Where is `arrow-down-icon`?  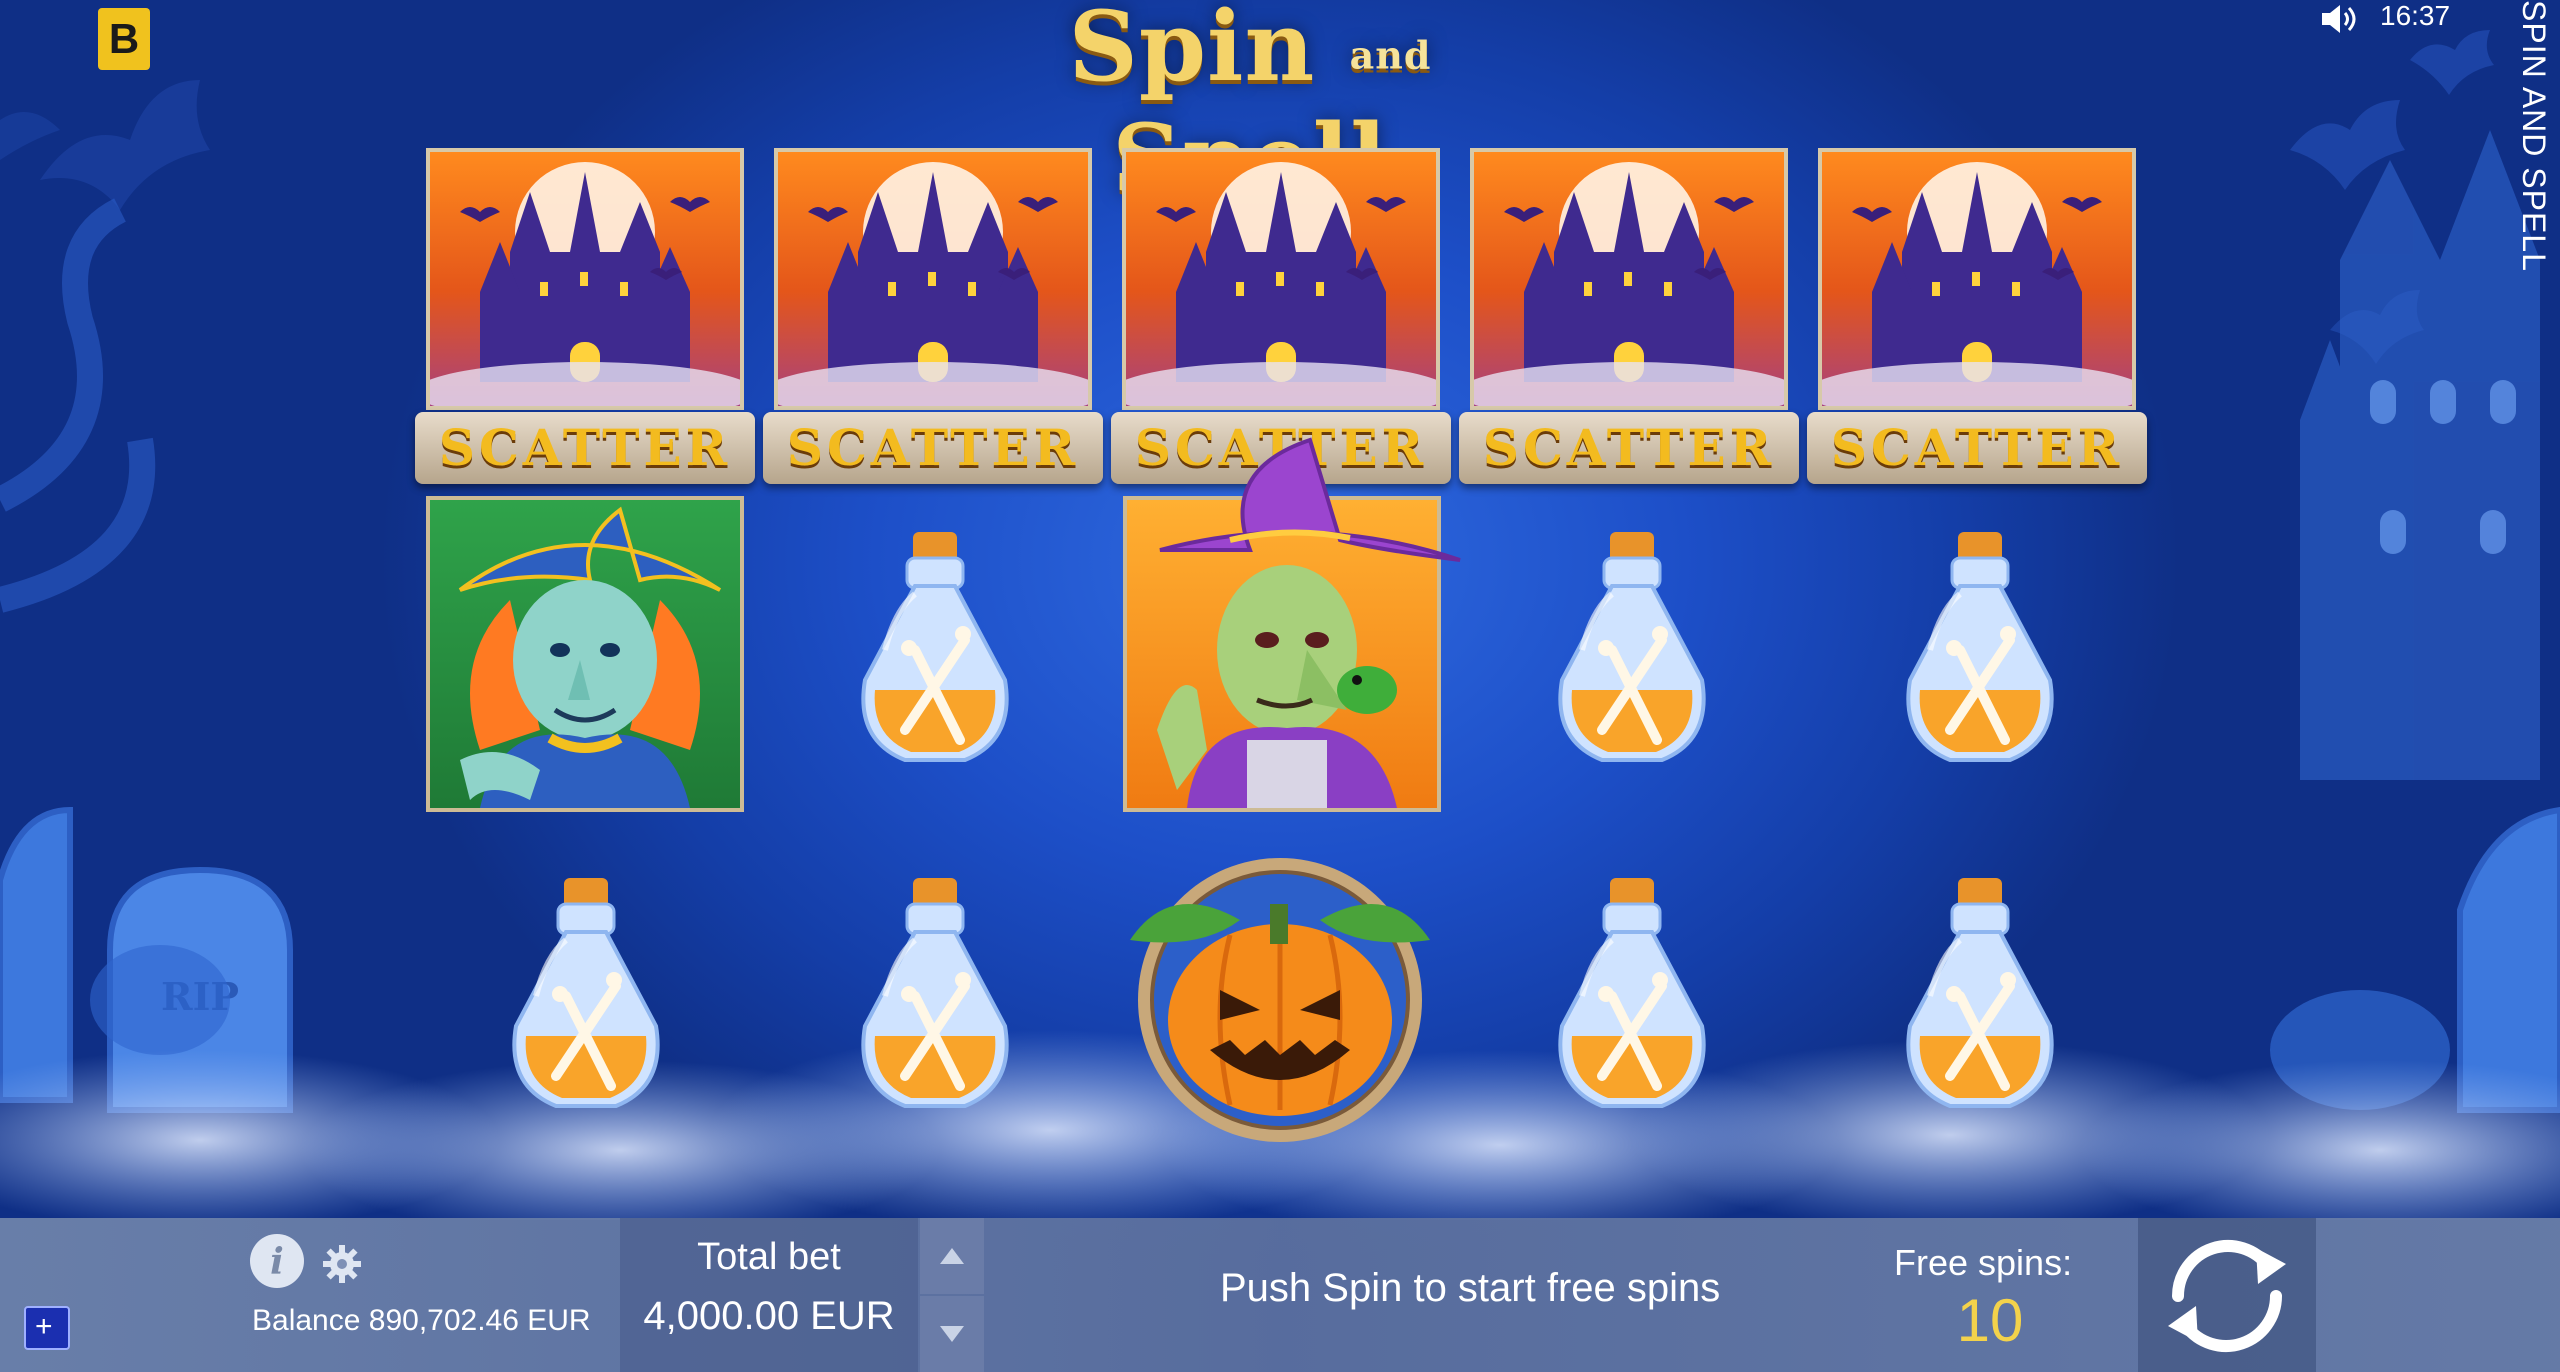 arrow-down-icon is located at coordinates (952, 1334).